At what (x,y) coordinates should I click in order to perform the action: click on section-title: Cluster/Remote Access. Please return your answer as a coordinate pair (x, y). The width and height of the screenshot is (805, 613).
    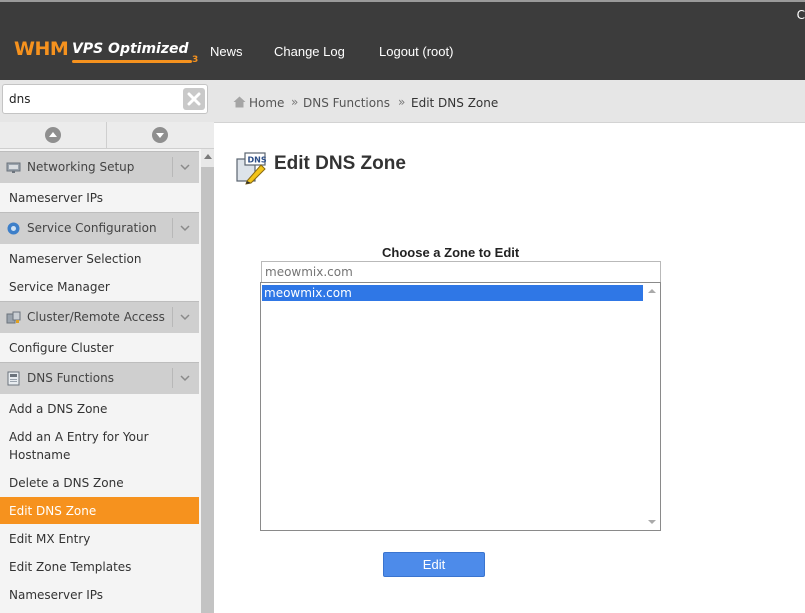
    Looking at the image, I should click on (96, 317).